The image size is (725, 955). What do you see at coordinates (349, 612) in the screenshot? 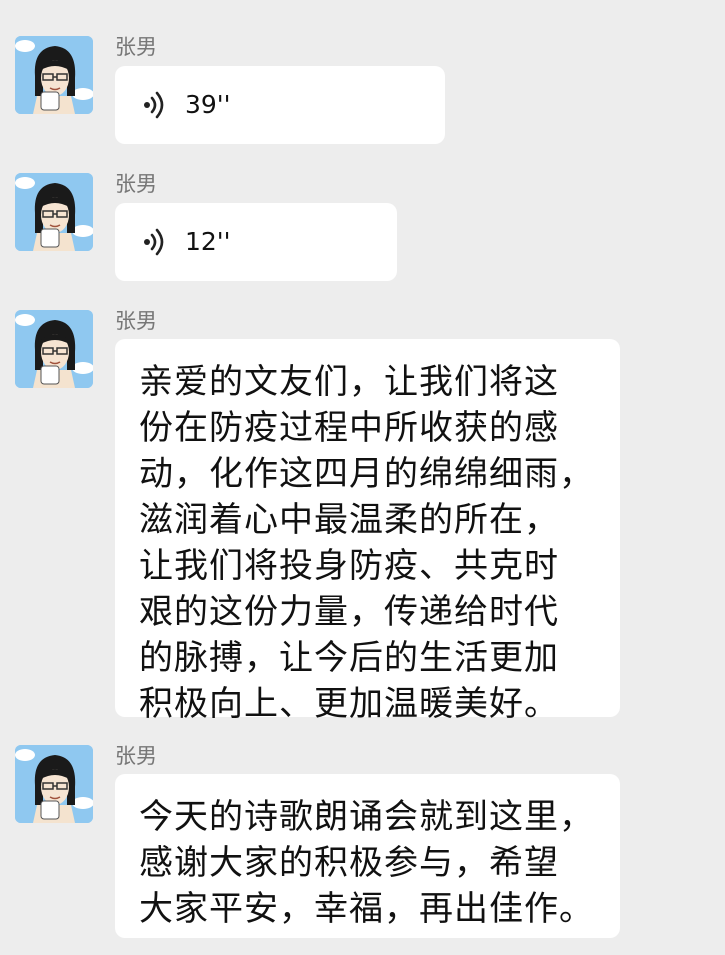
I see `message-line: 艰的这份力量，传递给时代` at bounding box center [349, 612].